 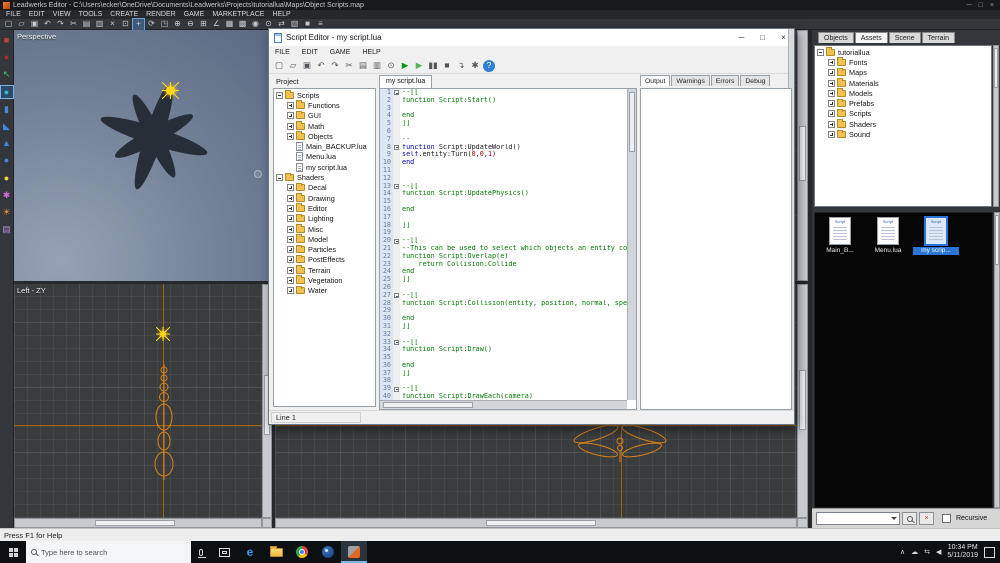 I want to click on file-browser-scrollbar, so click(x=997, y=360).